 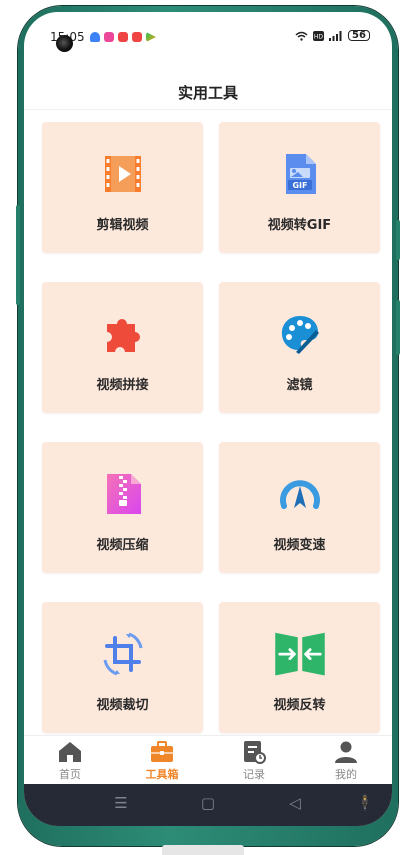 I want to click on tab-label: 工具箱, so click(x=162, y=774).